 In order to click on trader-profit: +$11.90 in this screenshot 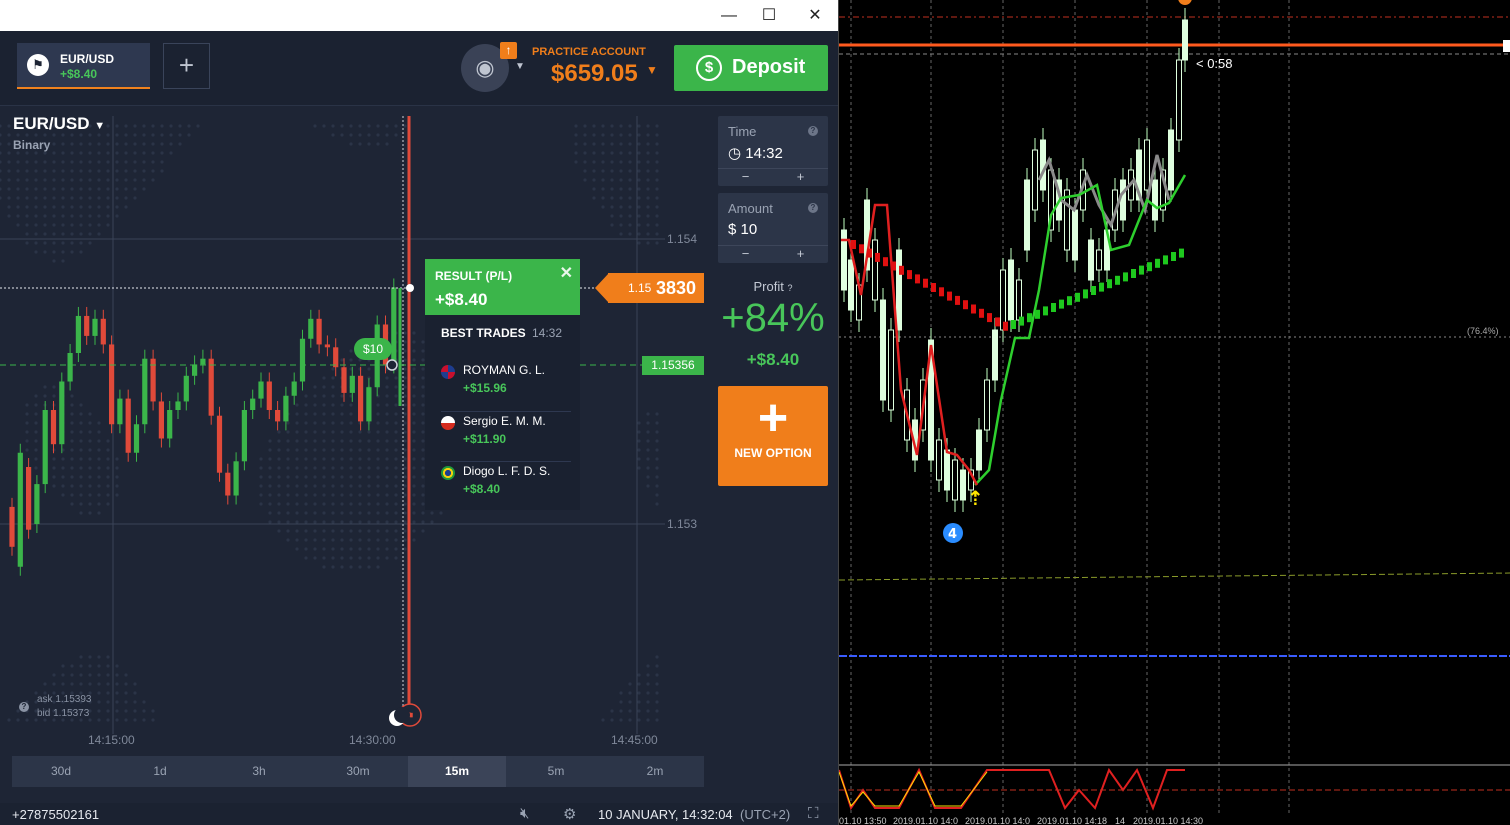, I will do `click(485, 439)`.